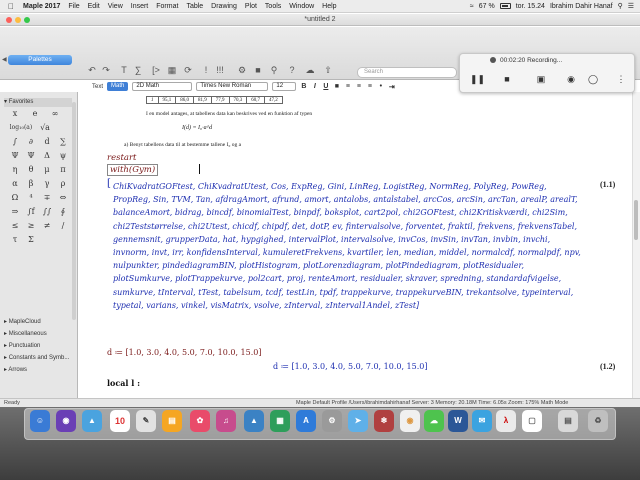 The image size is (640, 480). What do you see at coordinates (74, 211) in the screenshot?
I see `palette-scrollbar` at bounding box center [74, 211].